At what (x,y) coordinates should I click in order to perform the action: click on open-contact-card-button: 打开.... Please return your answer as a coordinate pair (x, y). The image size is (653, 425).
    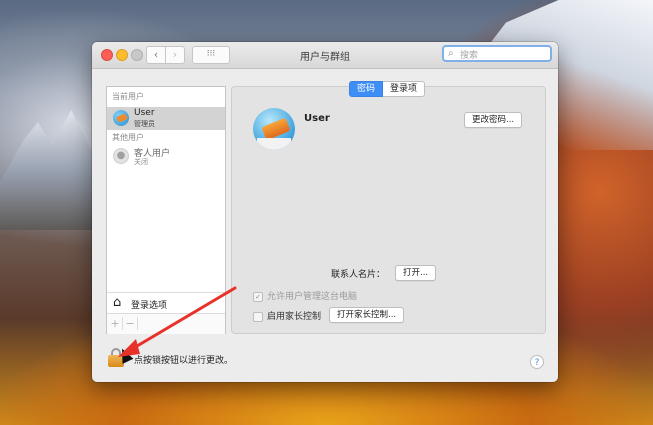
    Looking at the image, I should click on (416, 273).